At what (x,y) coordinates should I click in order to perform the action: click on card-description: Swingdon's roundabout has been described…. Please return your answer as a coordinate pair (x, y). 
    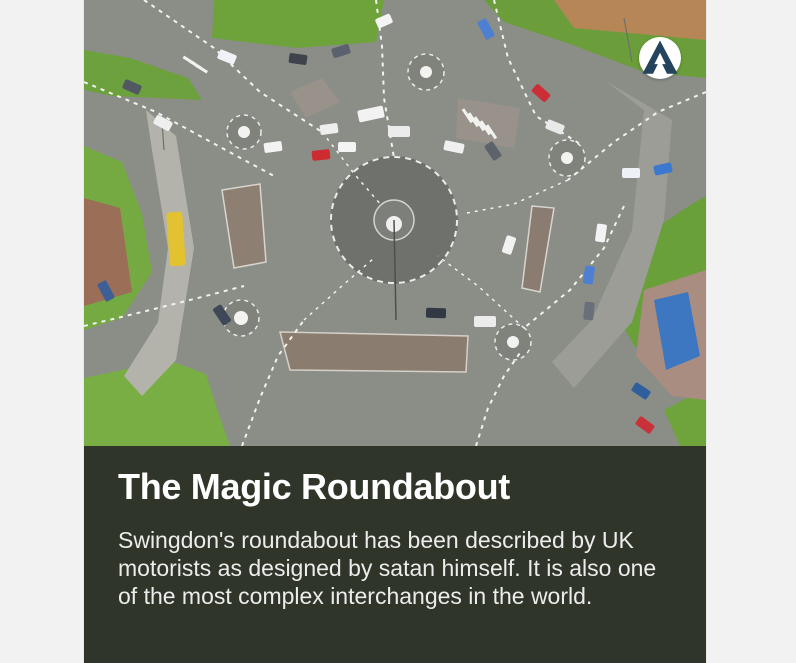
    Looking at the image, I should click on (387, 568).